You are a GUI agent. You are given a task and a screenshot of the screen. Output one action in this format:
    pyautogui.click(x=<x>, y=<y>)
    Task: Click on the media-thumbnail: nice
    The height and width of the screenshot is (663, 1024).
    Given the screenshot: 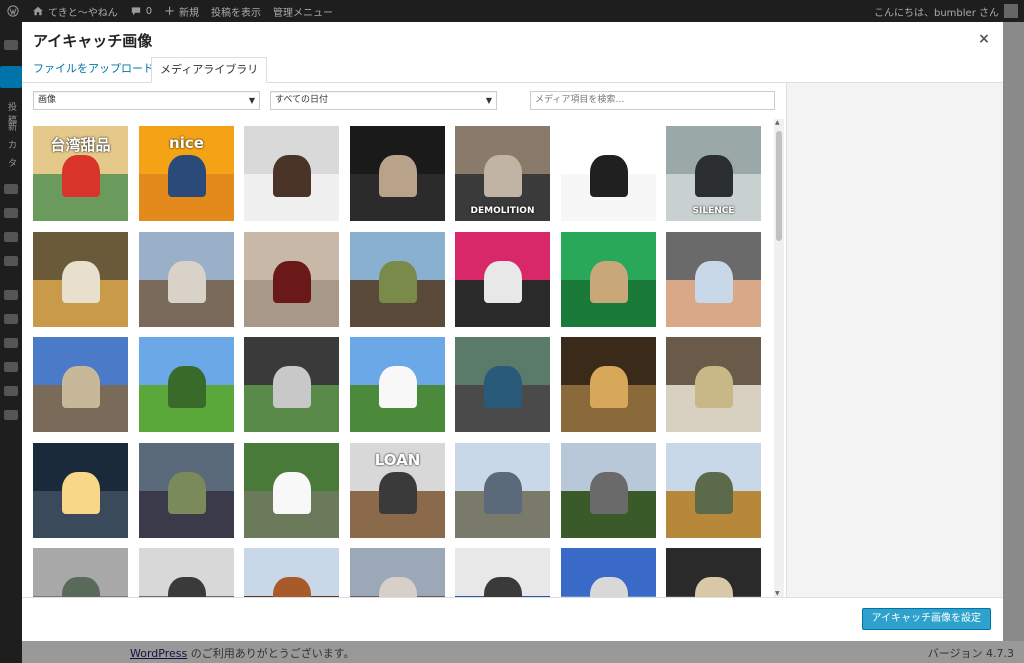 What is the action you would take?
    pyautogui.click(x=186, y=173)
    